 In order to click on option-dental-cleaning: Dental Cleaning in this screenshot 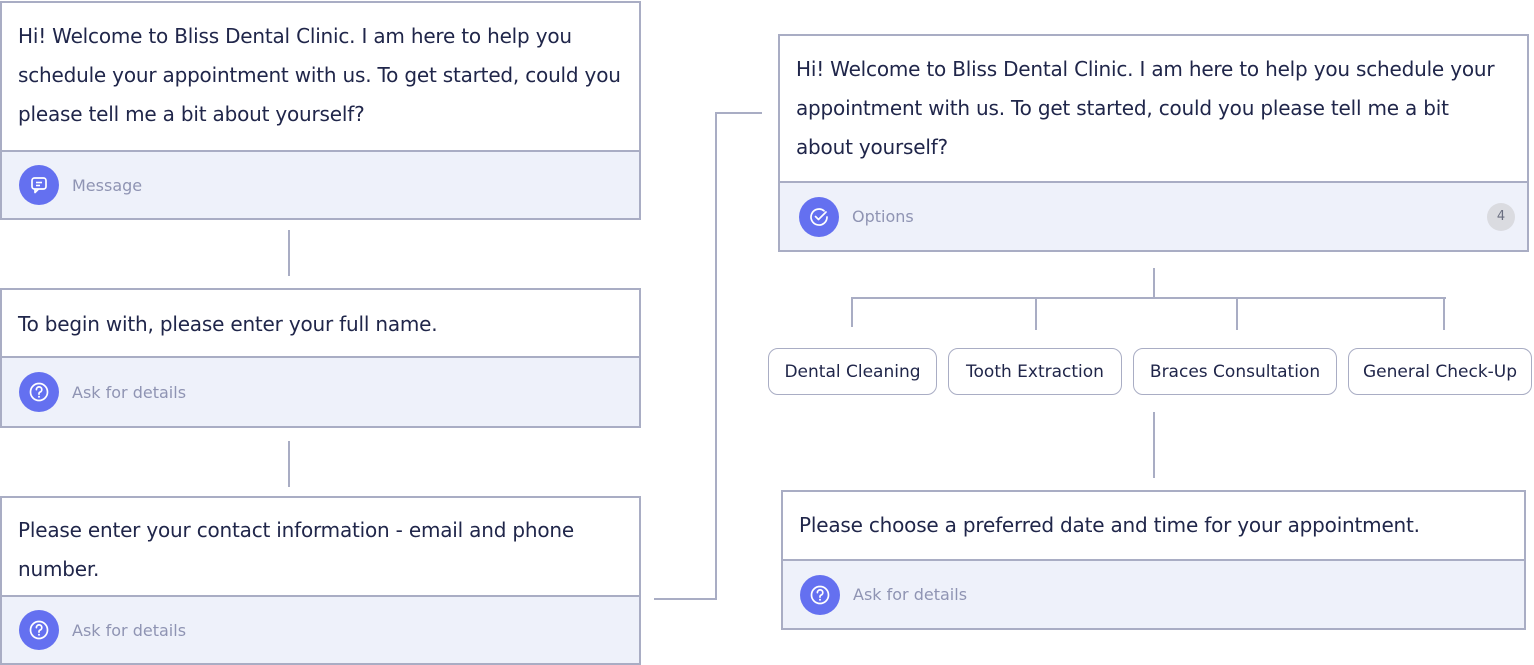, I will do `click(852, 371)`.